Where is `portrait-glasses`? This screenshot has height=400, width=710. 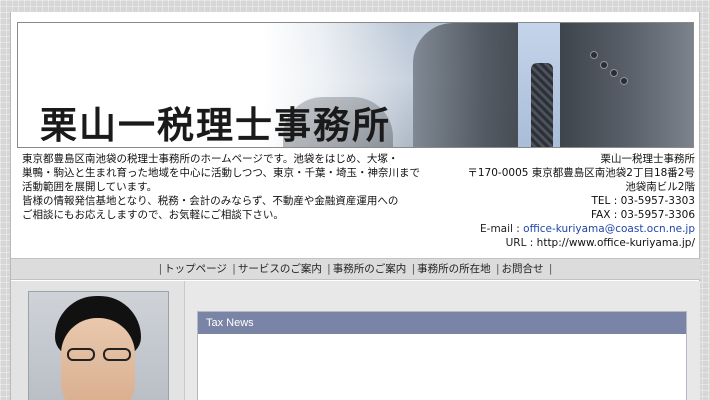
portrait-glasses is located at coordinates (99, 355).